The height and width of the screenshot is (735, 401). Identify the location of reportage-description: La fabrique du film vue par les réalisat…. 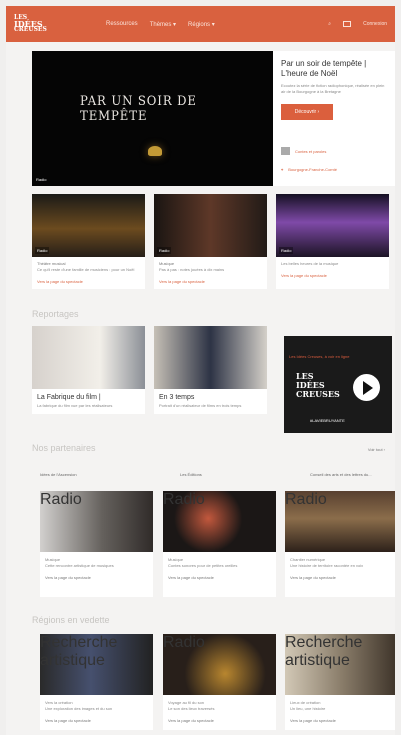
(75, 405).